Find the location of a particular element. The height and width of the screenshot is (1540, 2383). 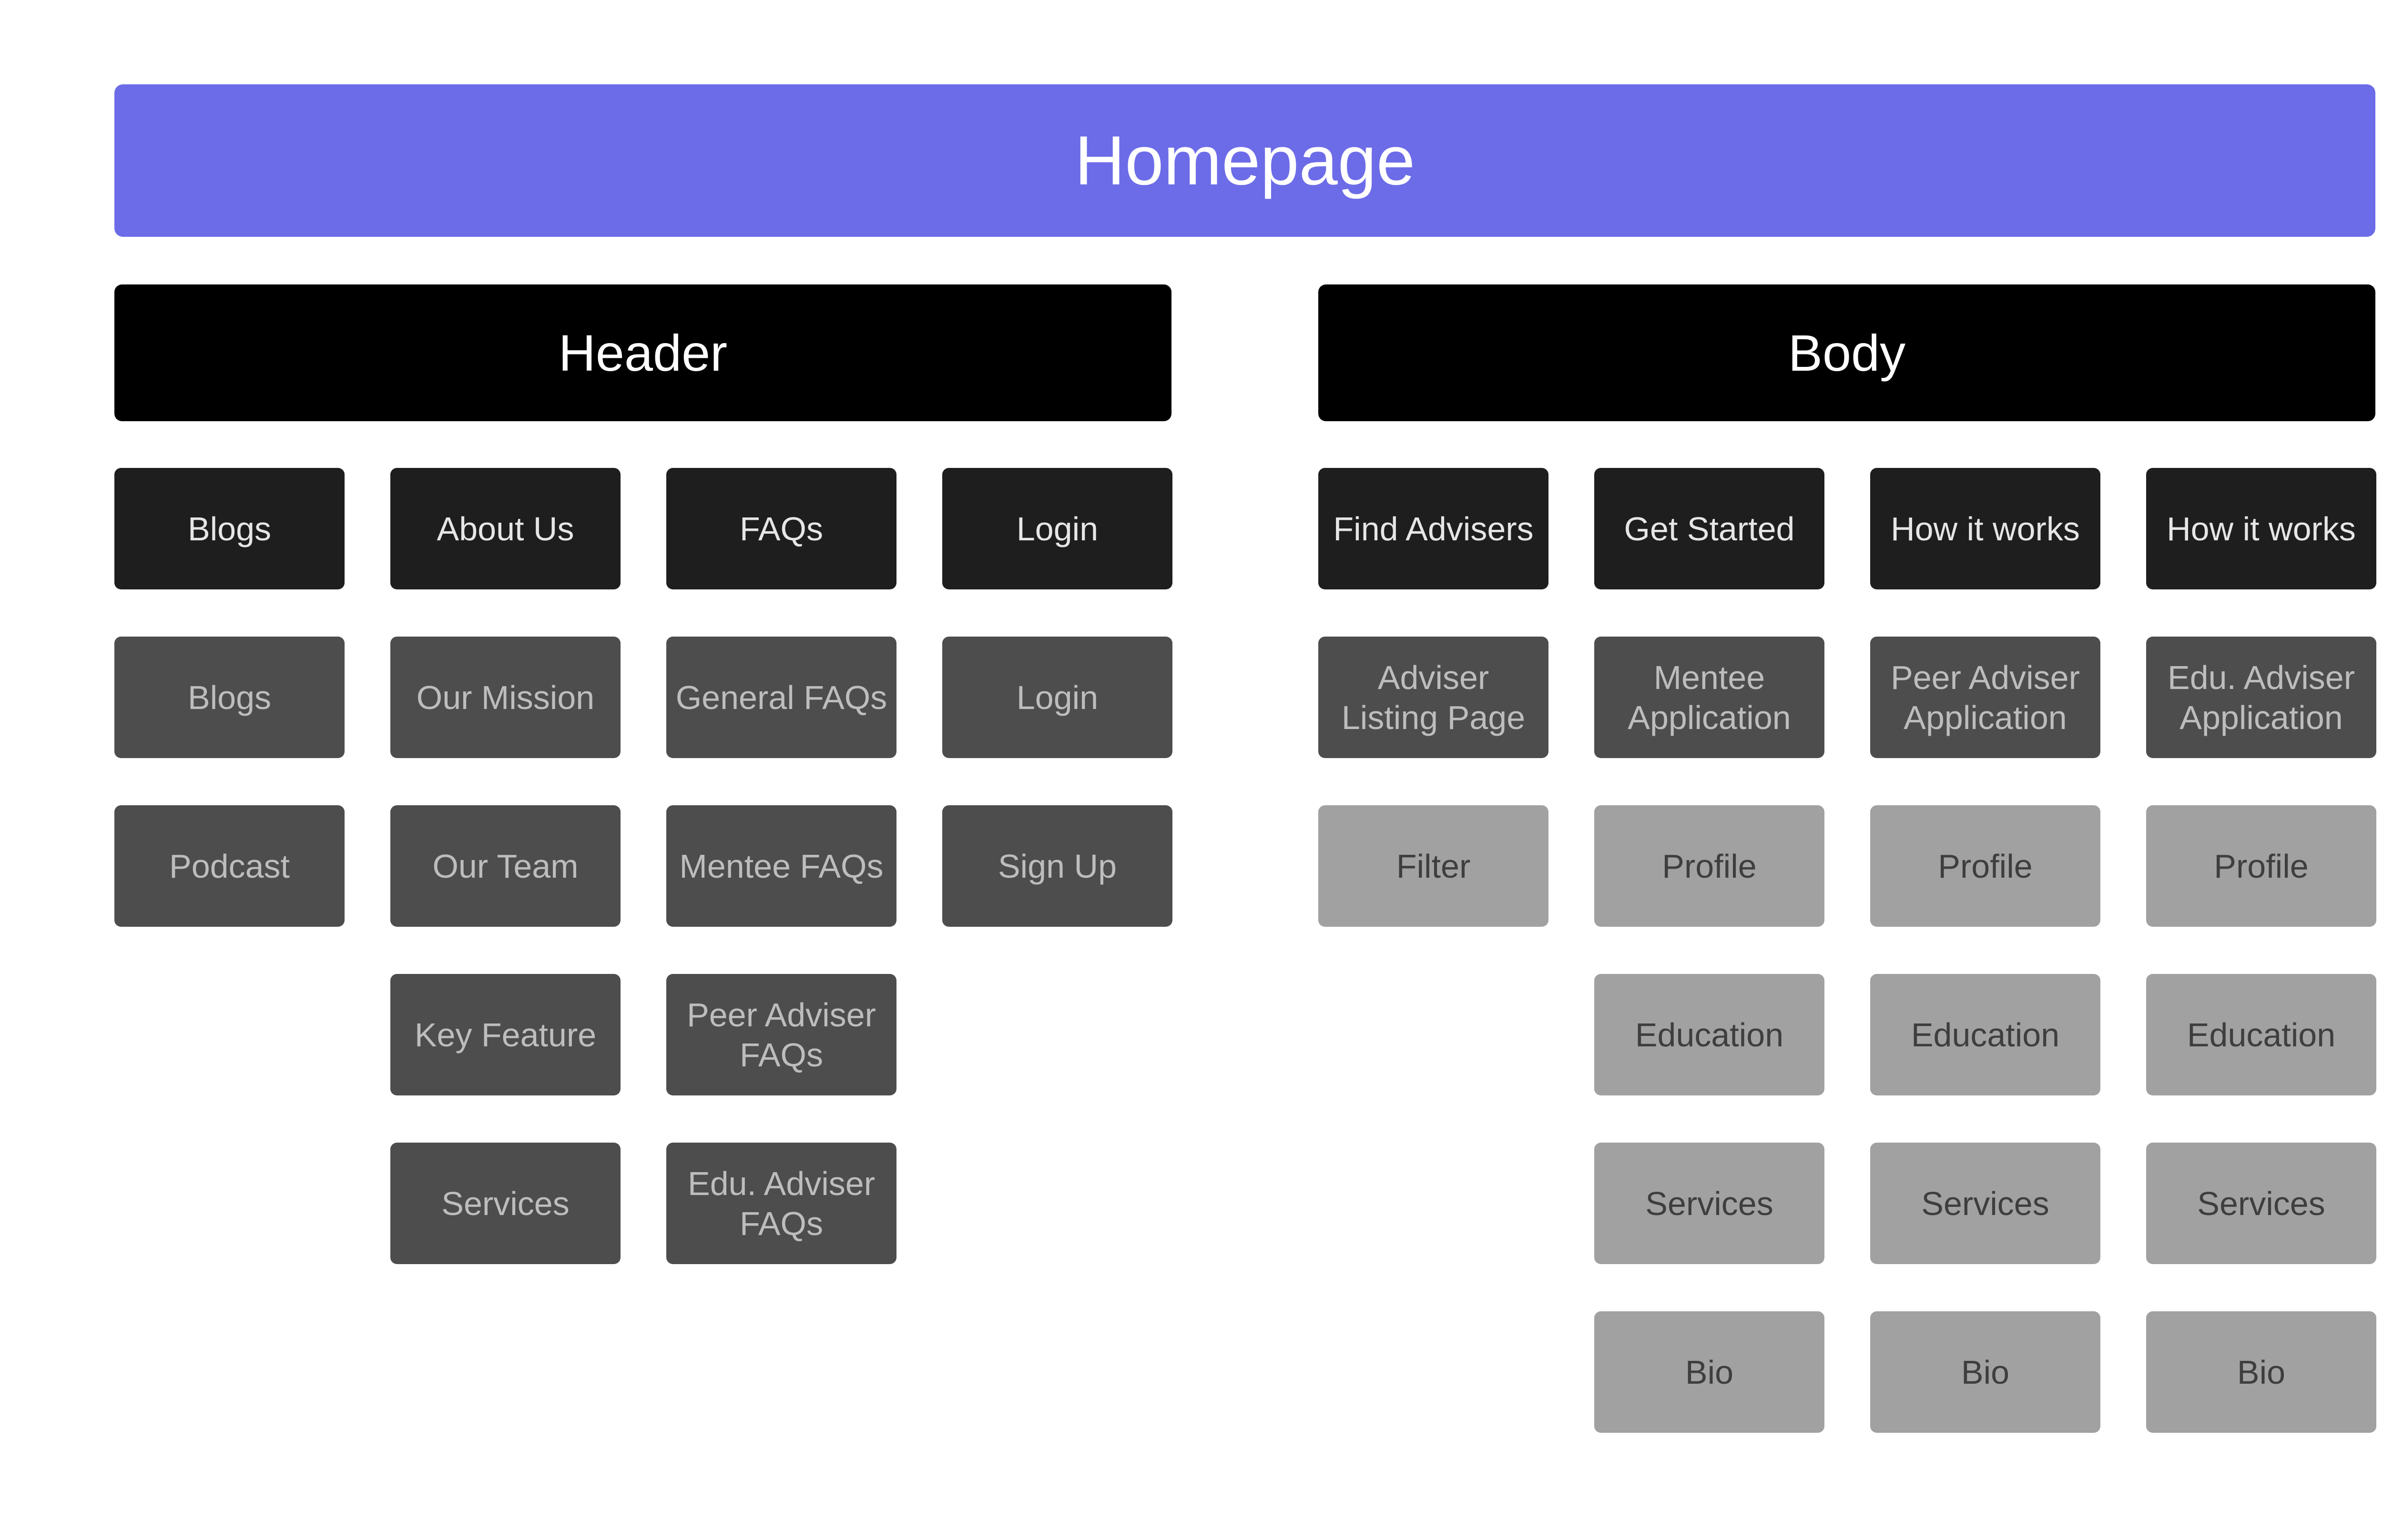

header-nav-blogs: Blogs is located at coordinates (230, 528).